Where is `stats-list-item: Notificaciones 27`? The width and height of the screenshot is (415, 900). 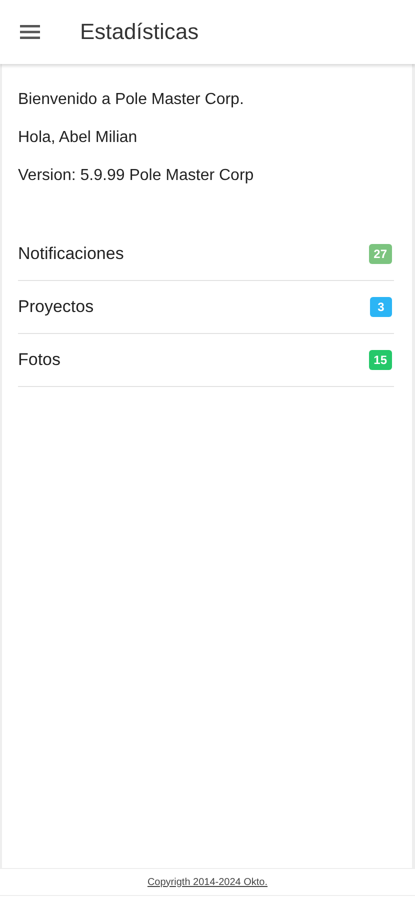 stats-list-item: Notificaciones 27 is located at coordinates (206, 254).